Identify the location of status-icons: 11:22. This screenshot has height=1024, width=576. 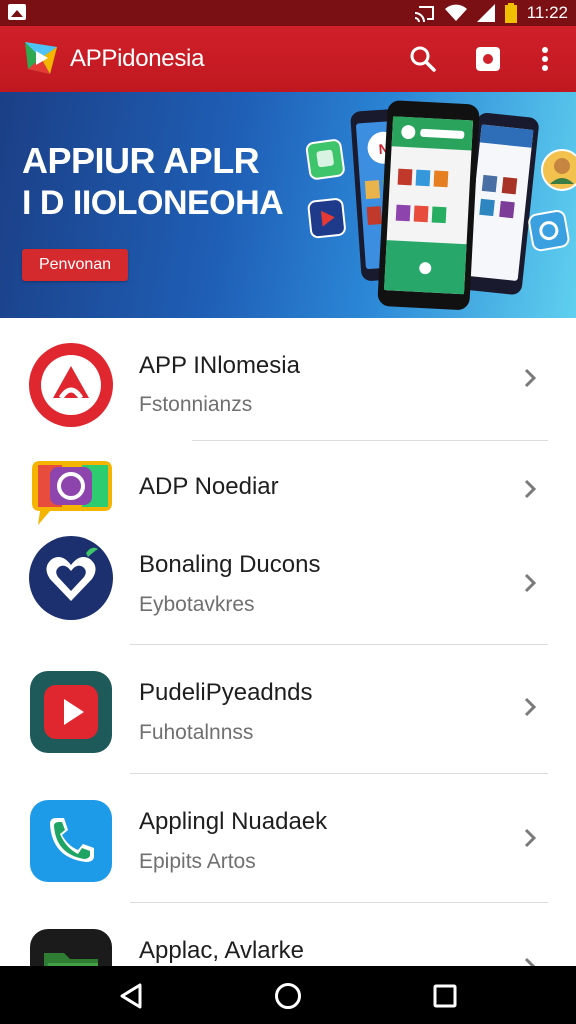
(490, 13).